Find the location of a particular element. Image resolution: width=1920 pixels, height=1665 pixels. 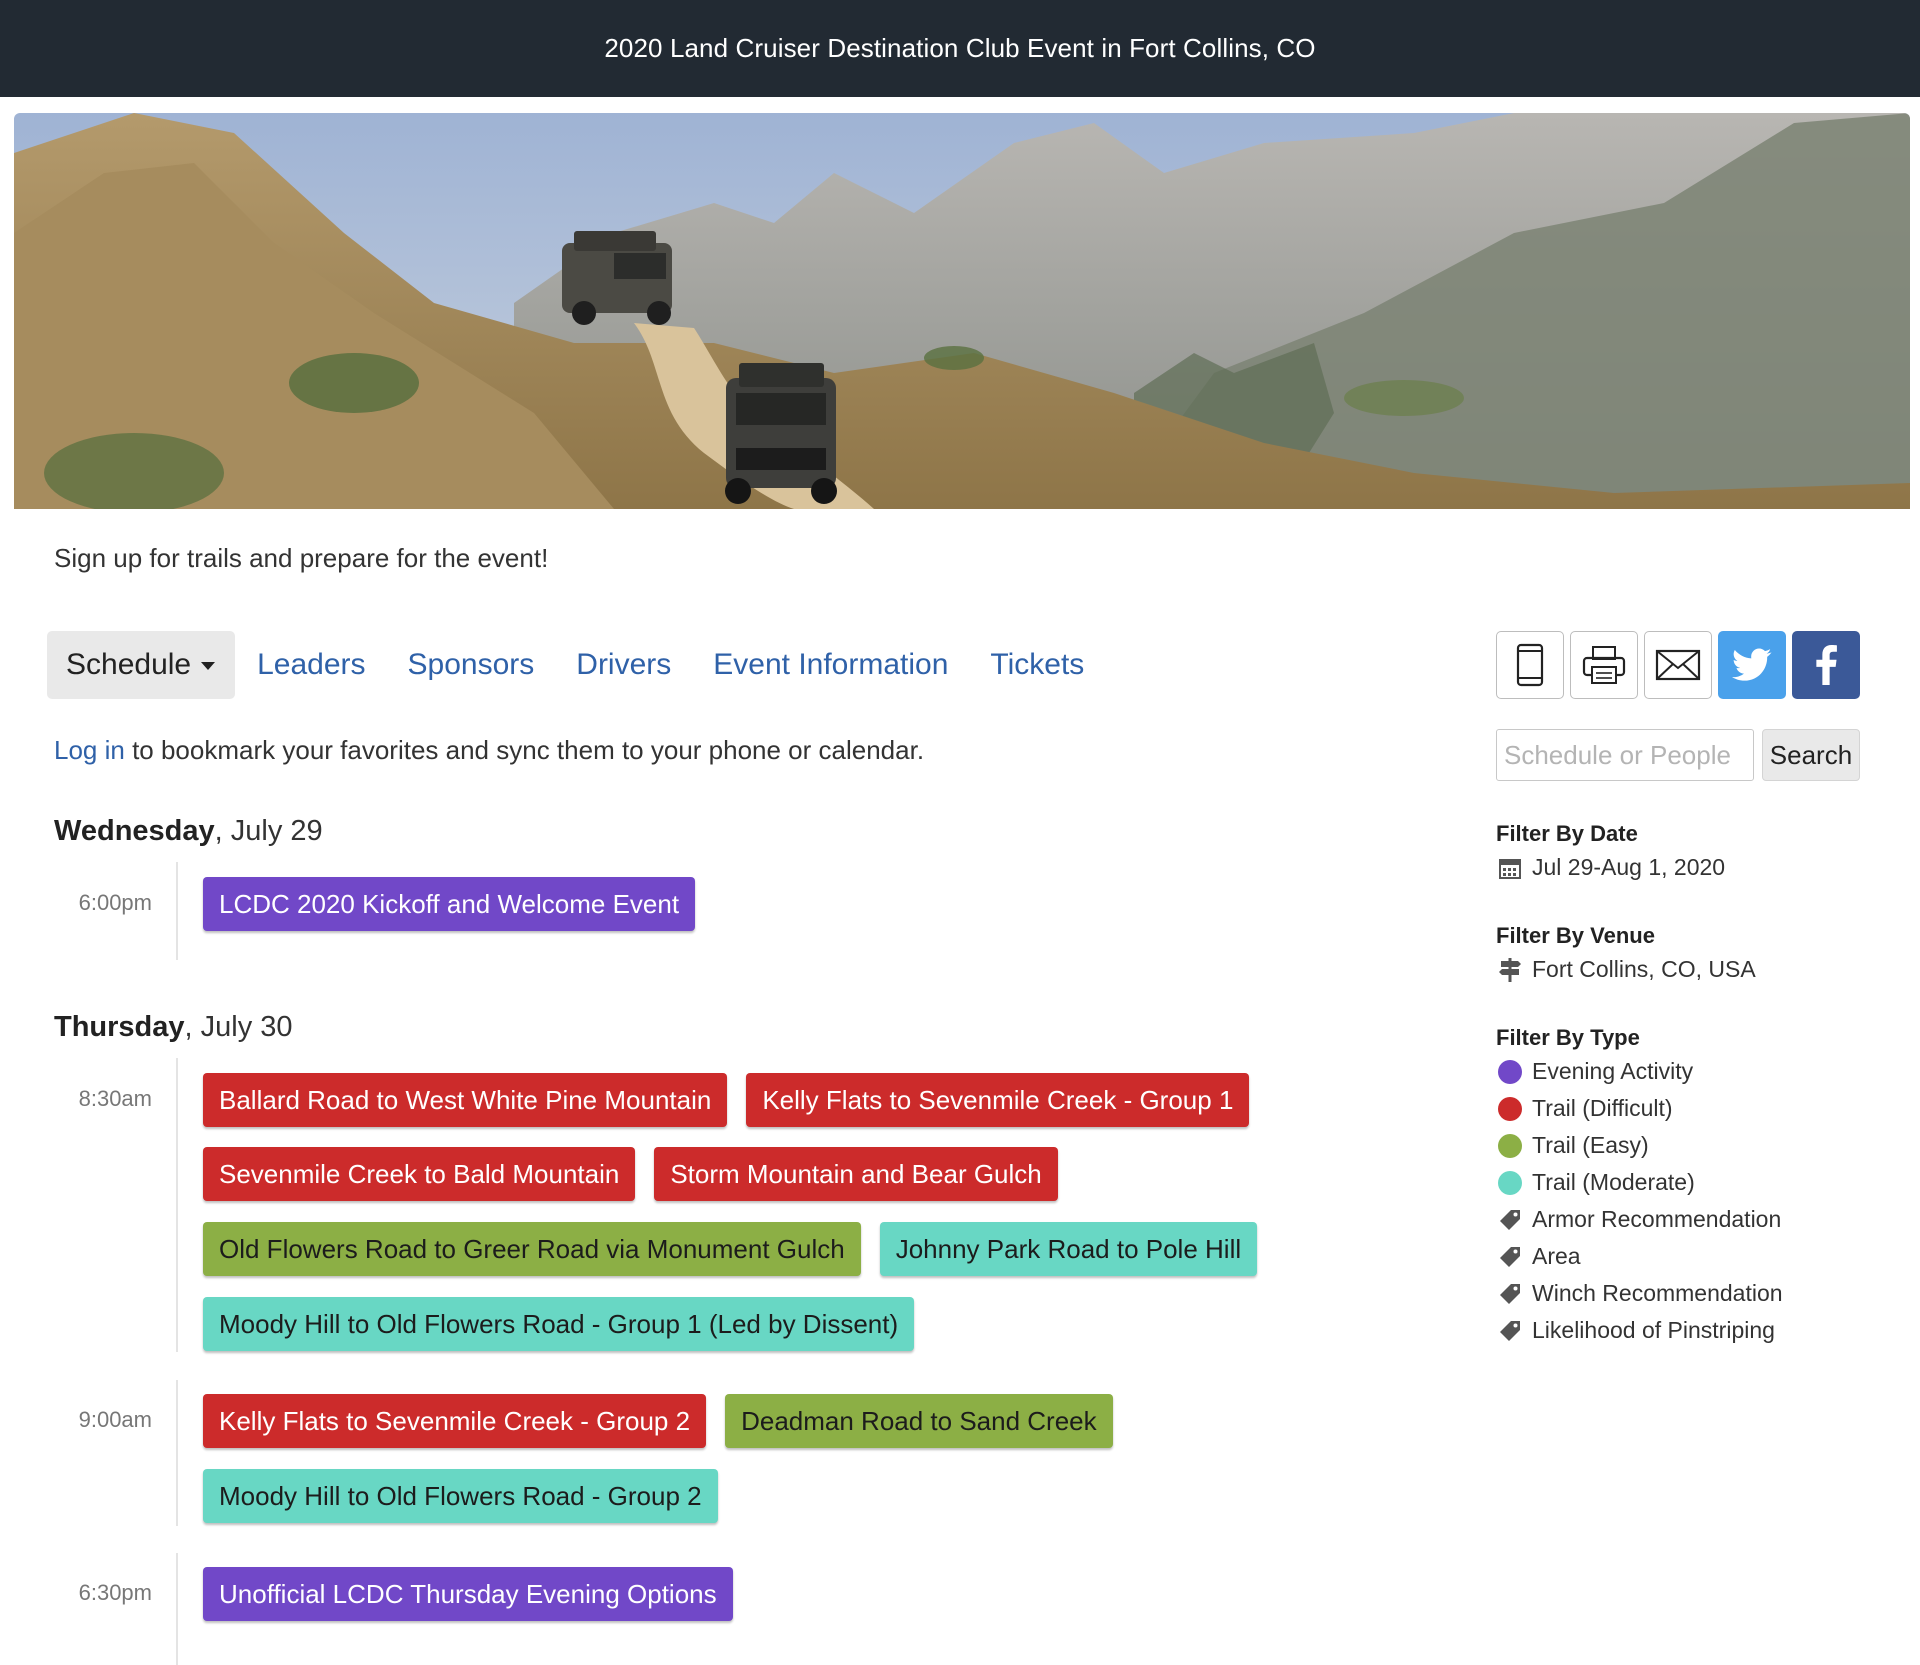

nav-tickets: Tickets is located at coordinates (1037, 665).